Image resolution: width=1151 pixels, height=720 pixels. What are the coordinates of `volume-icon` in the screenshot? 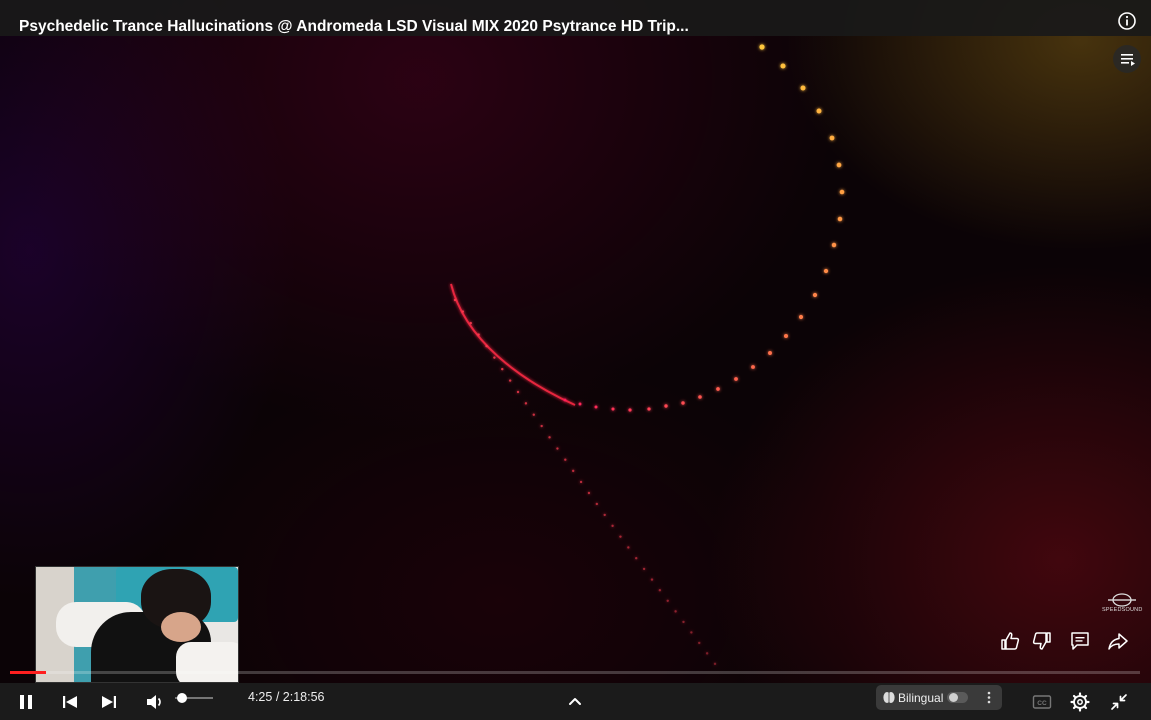 It's located at (155, 702).